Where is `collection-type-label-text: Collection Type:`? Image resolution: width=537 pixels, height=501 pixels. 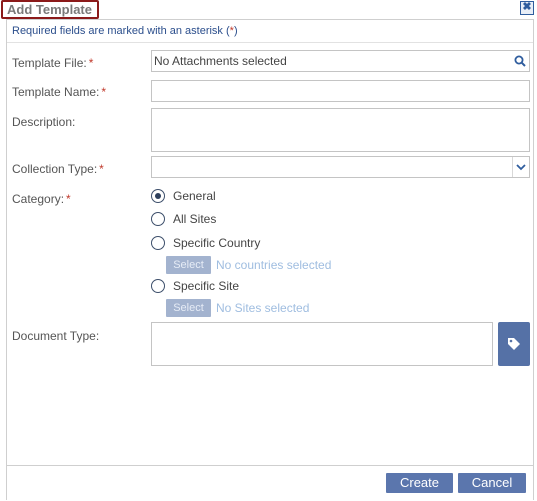
collection-type-label-text: Collection Type: is located at coordinates (55, 169).